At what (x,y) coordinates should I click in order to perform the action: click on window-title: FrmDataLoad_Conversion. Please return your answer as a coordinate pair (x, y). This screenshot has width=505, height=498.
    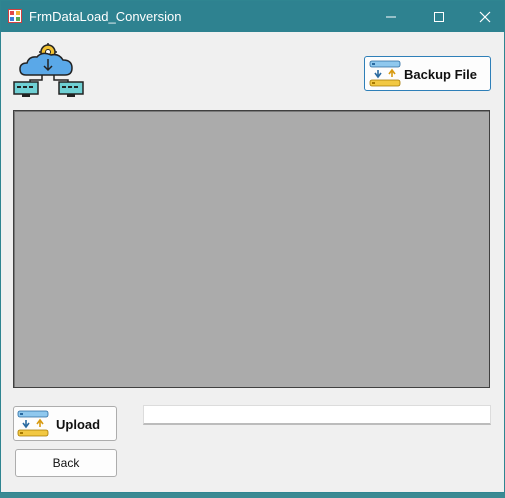
    Looking at the image, I should click on (105, 16).